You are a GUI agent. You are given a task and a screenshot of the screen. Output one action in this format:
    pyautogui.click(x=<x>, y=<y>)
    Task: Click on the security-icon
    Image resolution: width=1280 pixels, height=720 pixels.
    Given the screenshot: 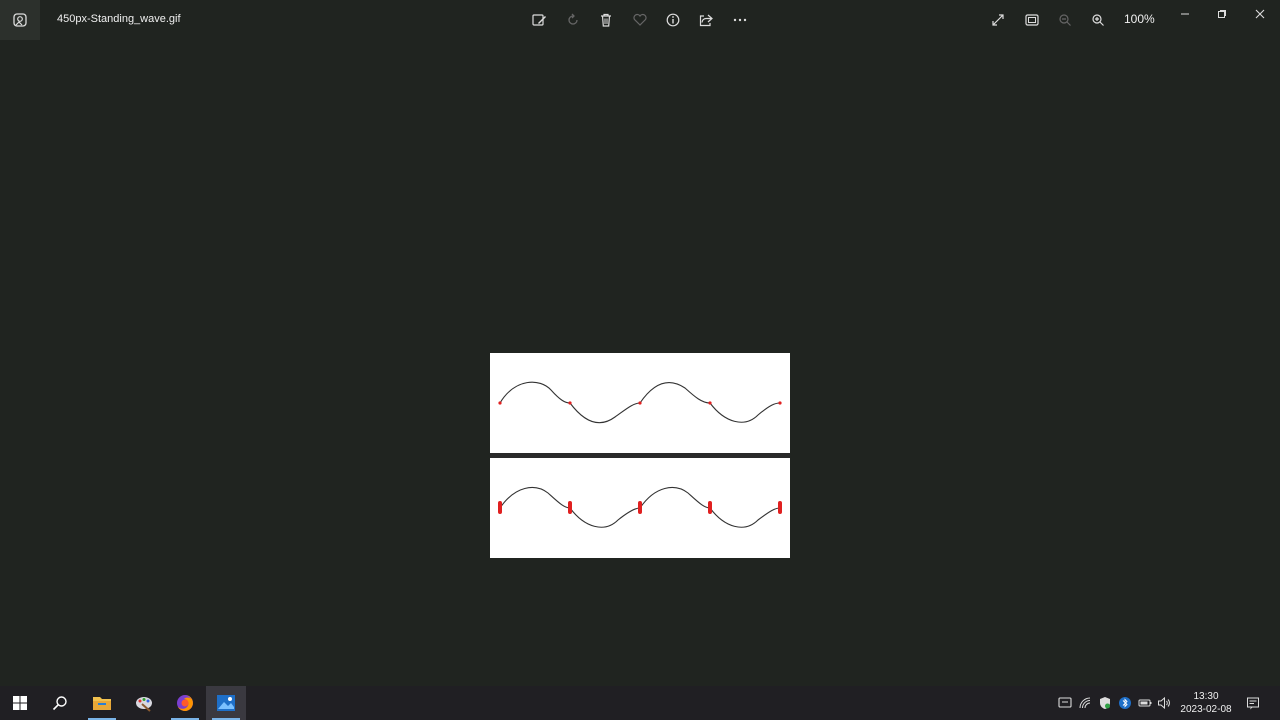 What is the action you would take?
    pyautogui.click(x=1105, y=703)
    